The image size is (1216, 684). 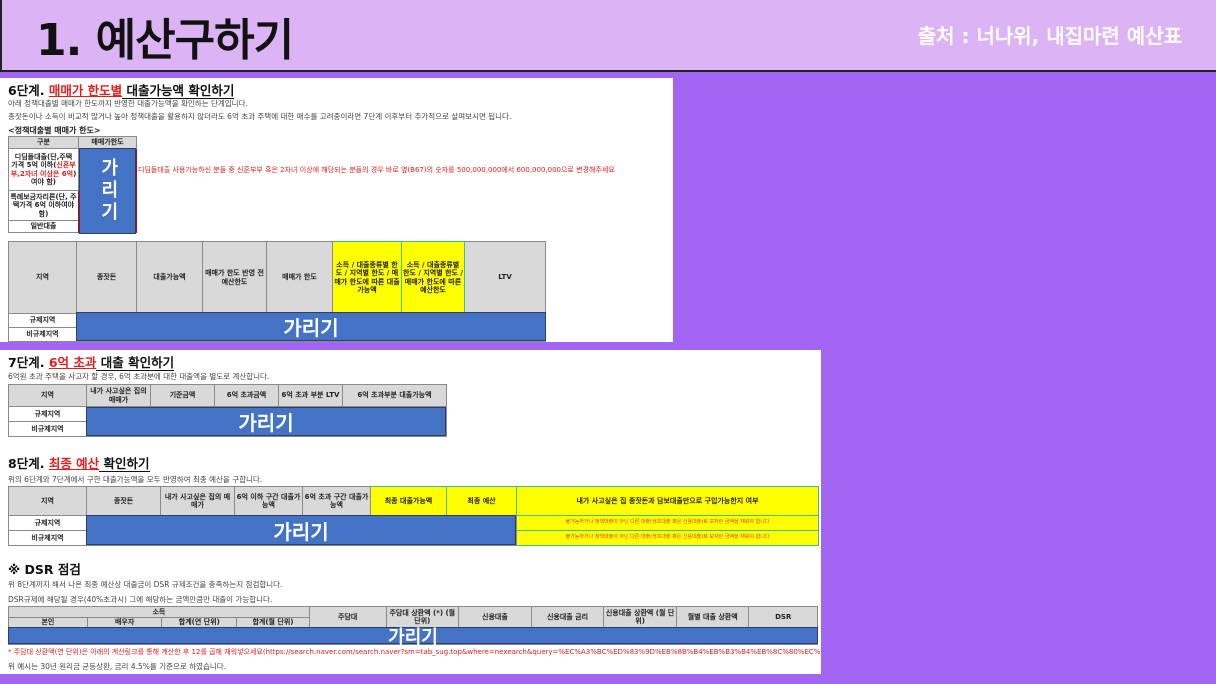 What do you see at coordinates (43, 142) in the screenshot?
I see `col-header: 구분` at bounding box center [43, 142].